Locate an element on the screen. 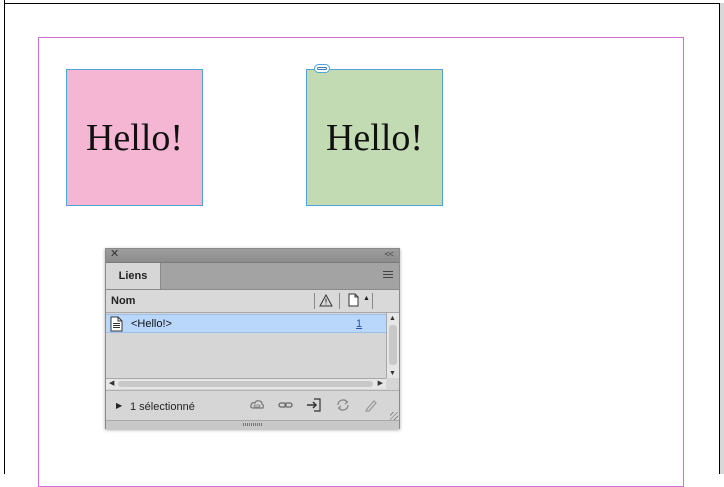 This screenshot has width=724, height=487. relink-icon is located at coordinates (286, 407).